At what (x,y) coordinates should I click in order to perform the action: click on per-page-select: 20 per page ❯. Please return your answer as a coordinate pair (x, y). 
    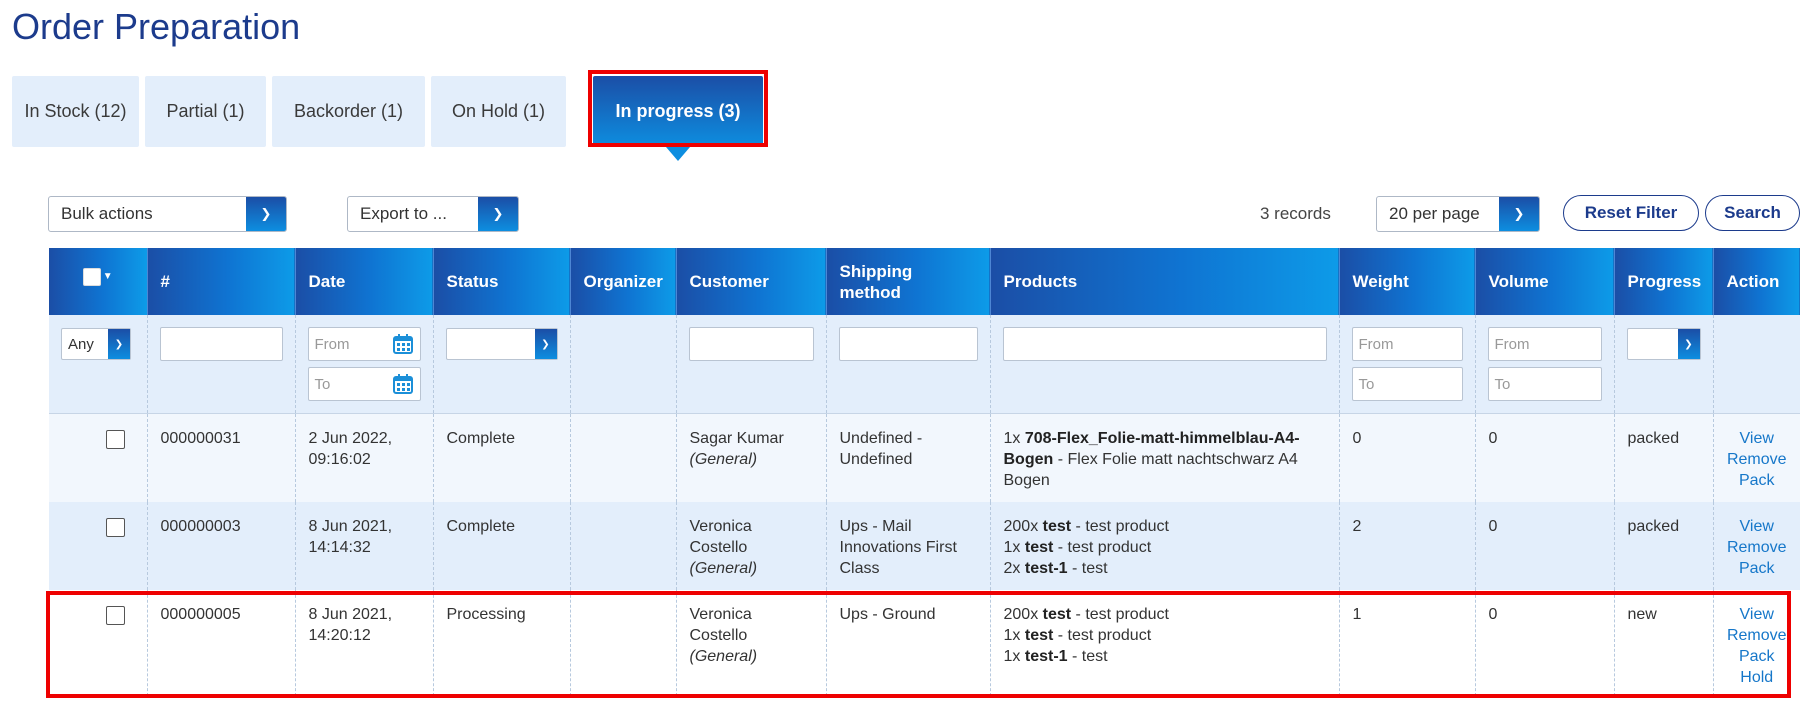
    Looking at the image, I should click on (1458, 214).